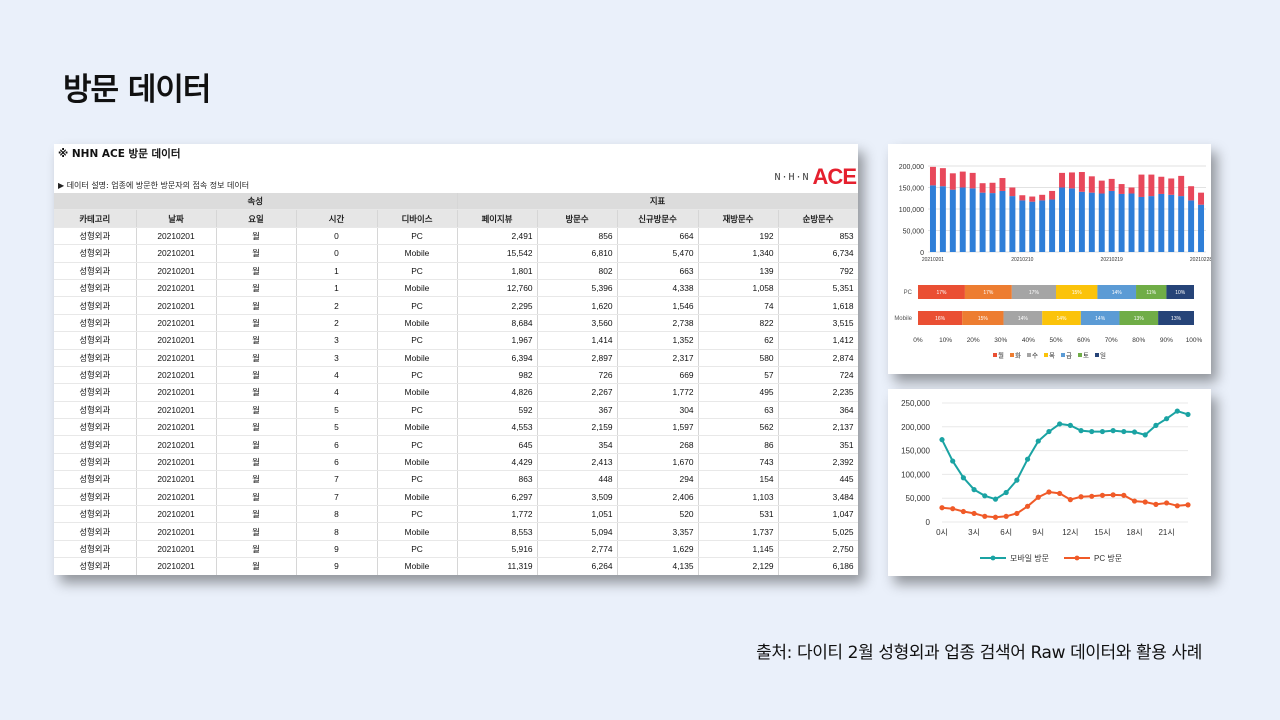  Describe the element at coordinates (942, 532) in the screenshot. I see `x-tick-label: 0시` at that location.